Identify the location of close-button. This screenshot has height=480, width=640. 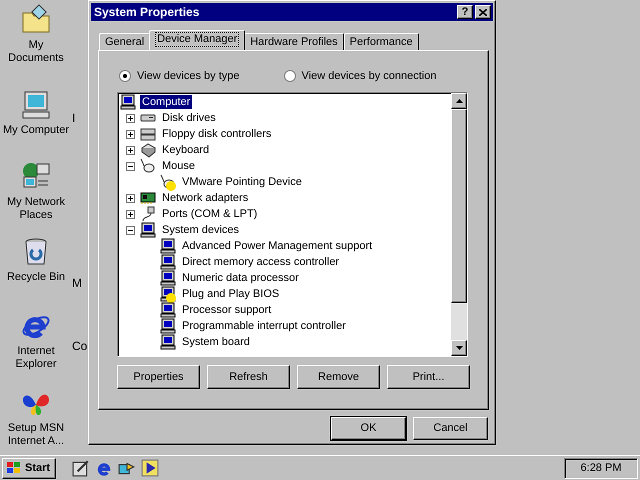
(483, 12).